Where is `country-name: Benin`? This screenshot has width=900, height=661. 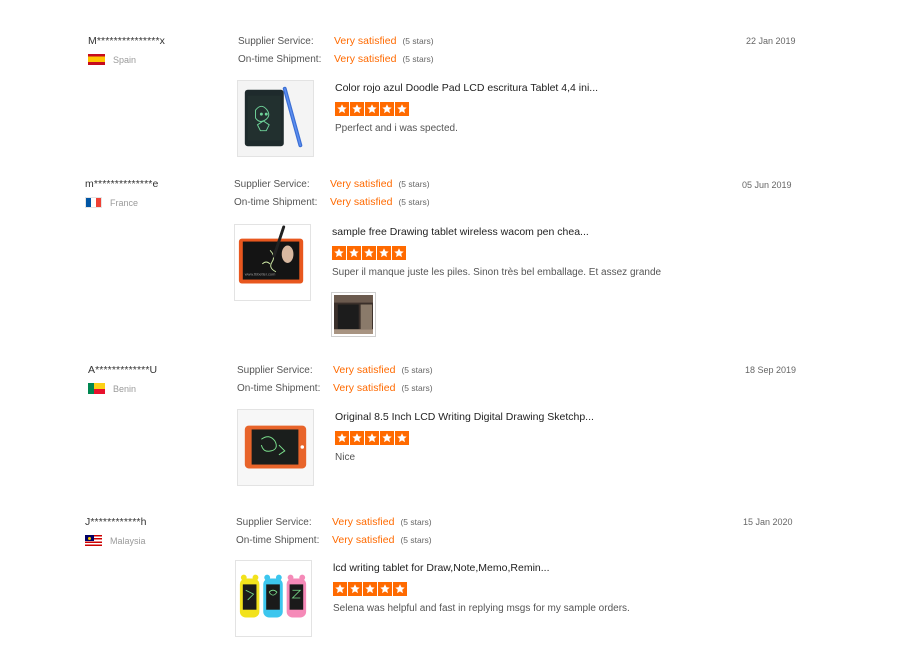 country-name: Benin is located at coordinates (125, 388).